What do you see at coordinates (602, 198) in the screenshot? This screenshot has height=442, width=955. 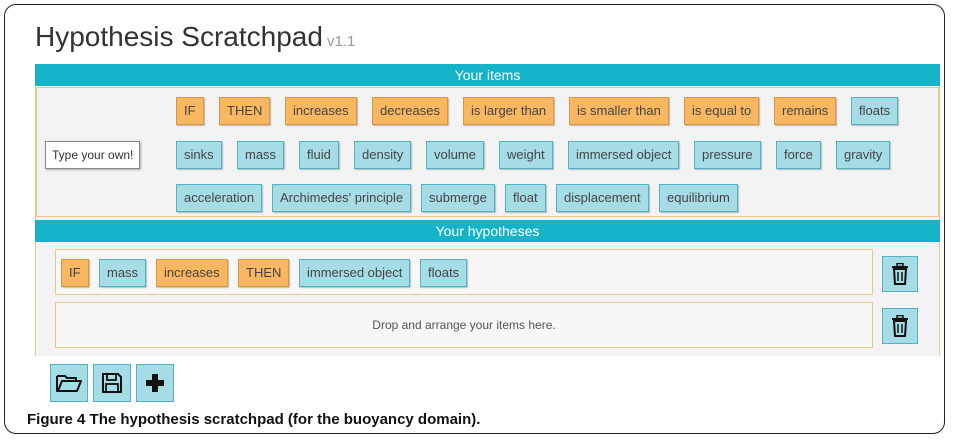 I see `item-chip: displacement` at bounding box center [602, 198].